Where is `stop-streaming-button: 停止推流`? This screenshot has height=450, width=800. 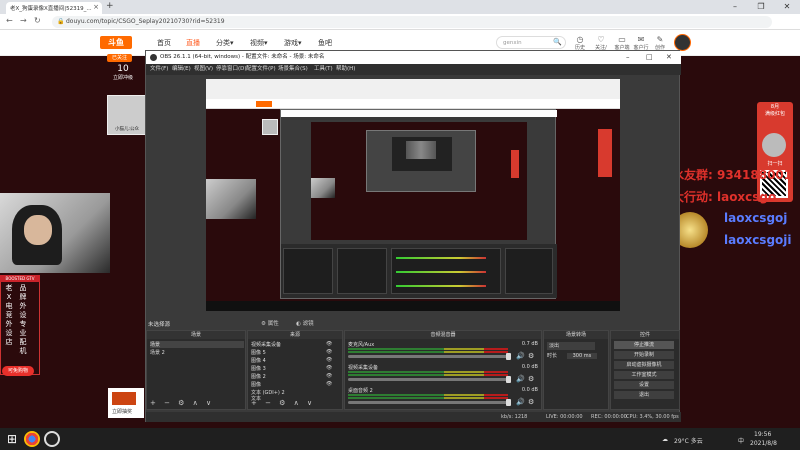 stop-streaming-button: 停止推流 is located at coordinates (644, 345).